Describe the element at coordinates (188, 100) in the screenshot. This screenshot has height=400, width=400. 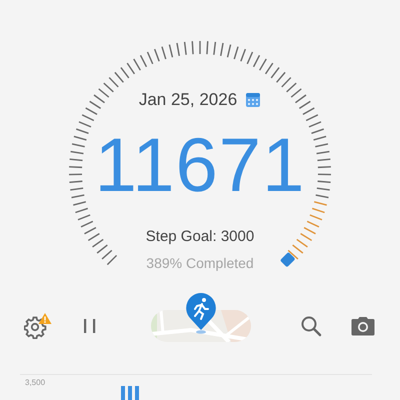
I see `date-label: Jan 25, 2026` at that location.